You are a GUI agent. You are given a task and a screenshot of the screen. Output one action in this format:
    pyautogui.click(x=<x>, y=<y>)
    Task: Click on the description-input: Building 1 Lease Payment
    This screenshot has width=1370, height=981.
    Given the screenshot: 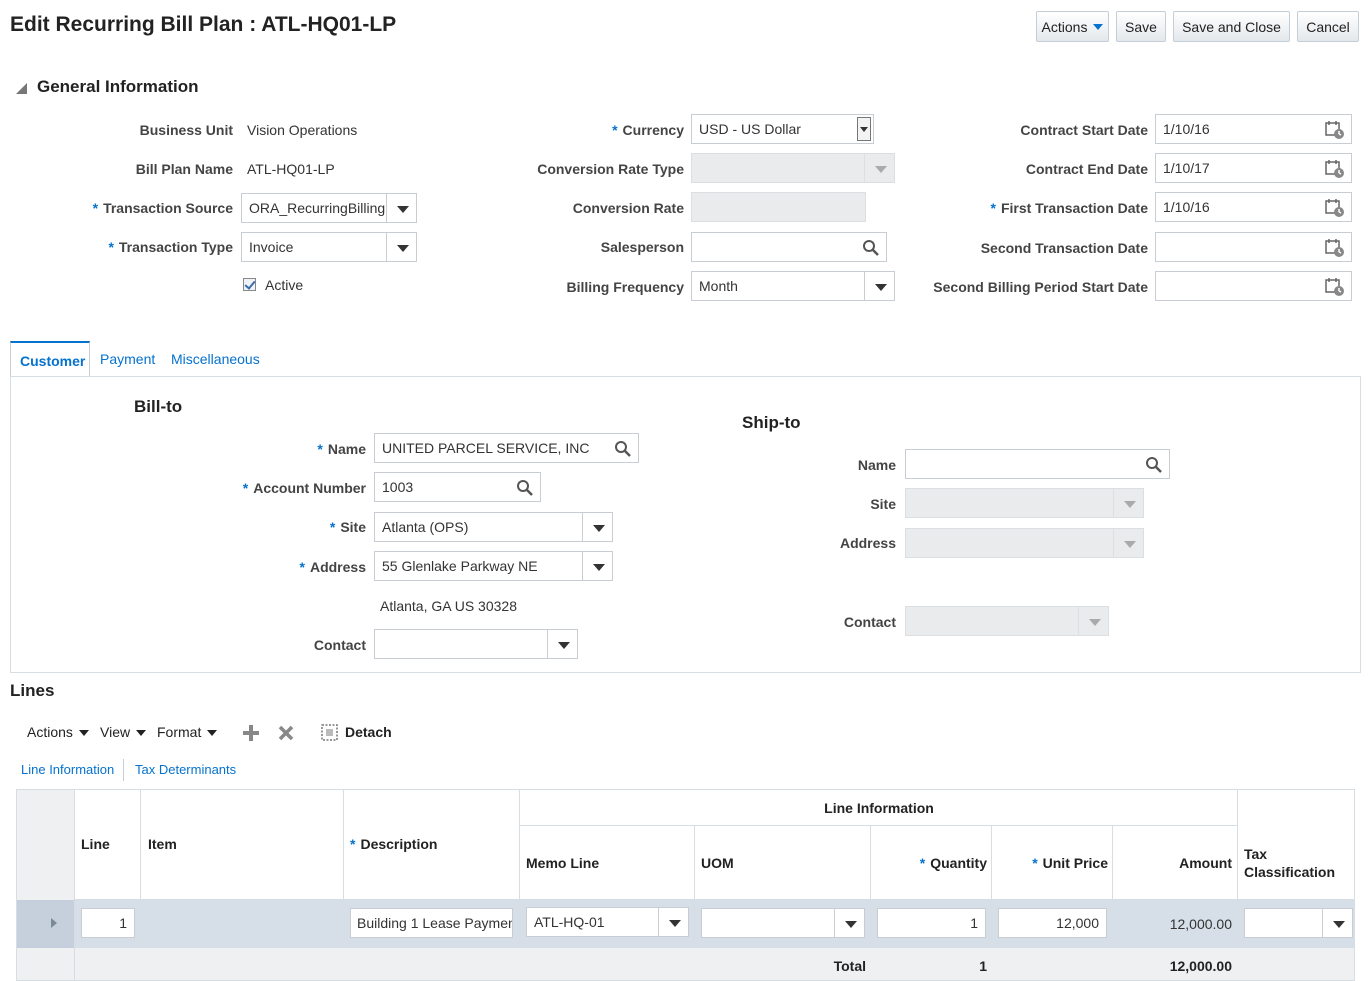 What is the action you would take?
    pyautogui.click(x=431, y=923)
    